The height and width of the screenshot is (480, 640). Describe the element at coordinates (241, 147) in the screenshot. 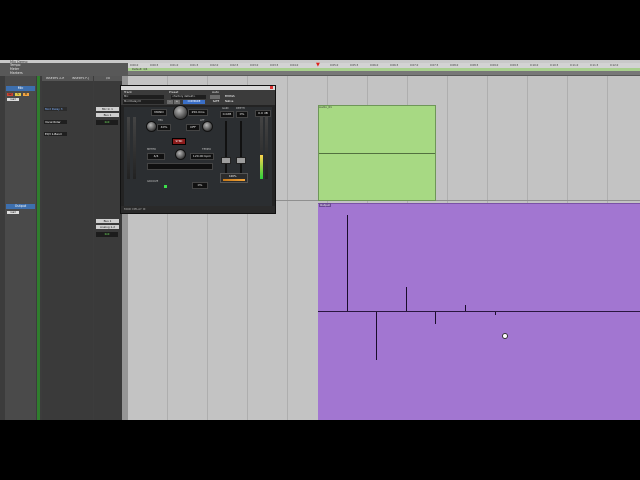

I see `depth-fader` at that location.